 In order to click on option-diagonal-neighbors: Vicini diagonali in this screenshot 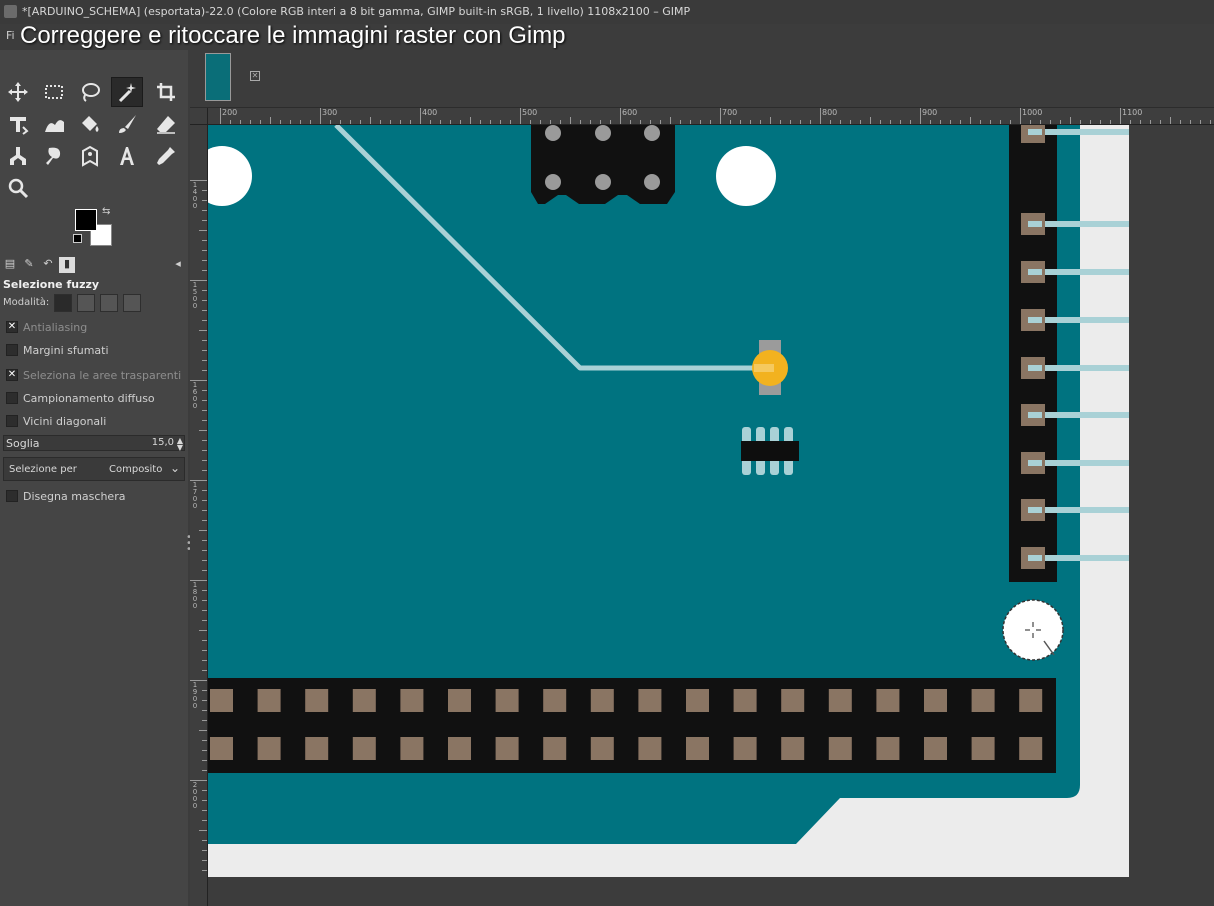, I will do `click(56, 421)`.